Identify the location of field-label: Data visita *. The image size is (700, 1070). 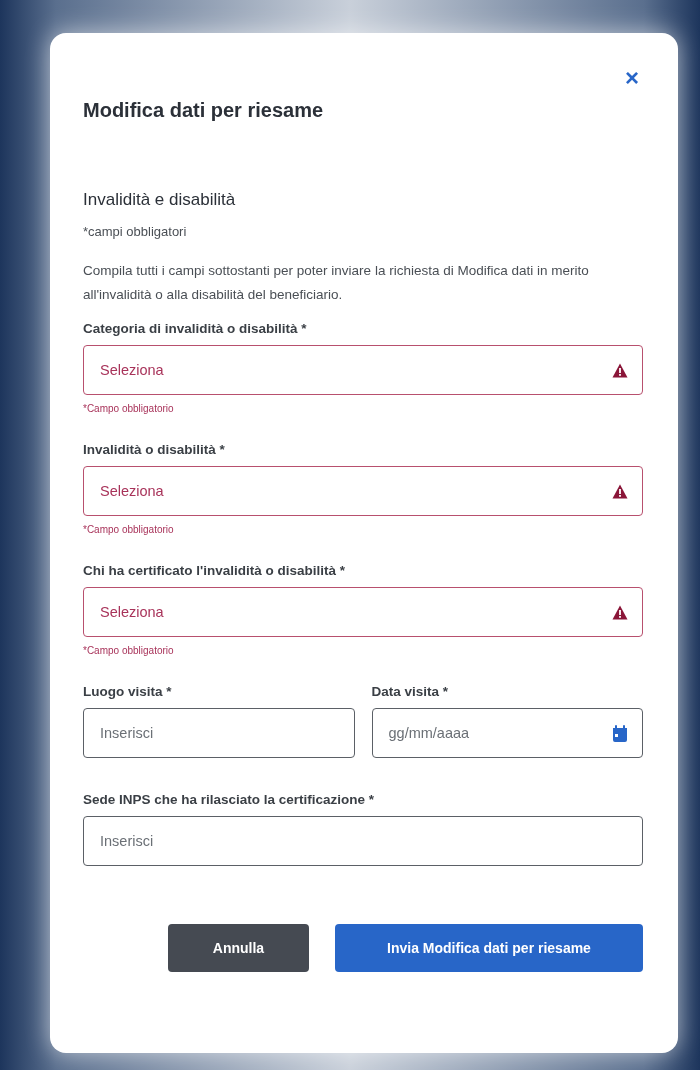
(410, 691).